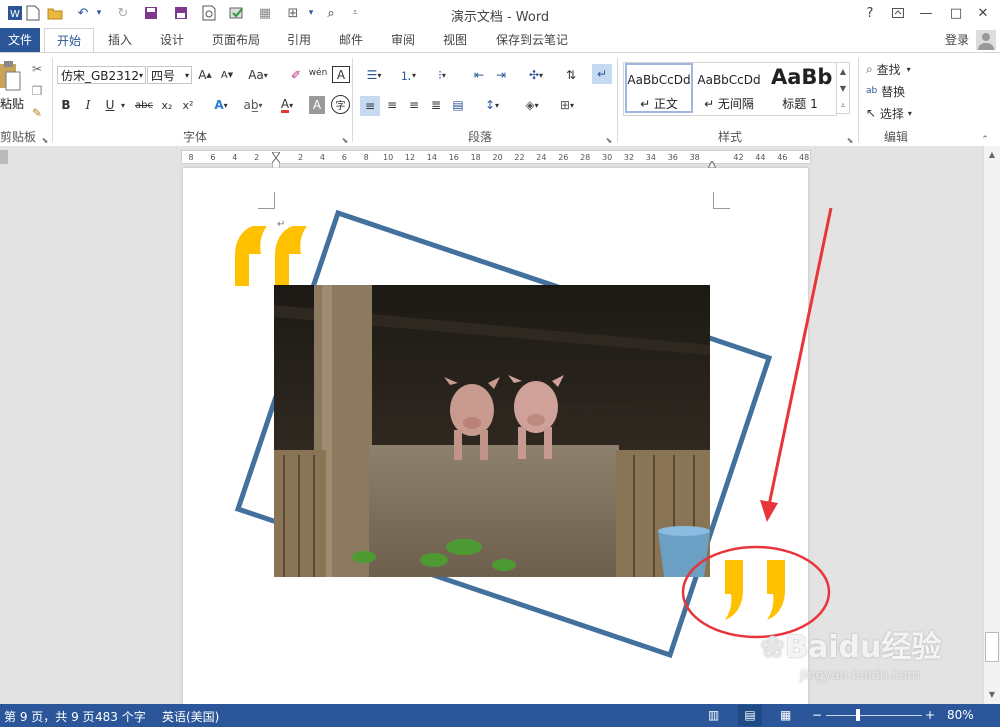 The image size is (1000, 727). What do you see at coordinates (110, 105) in the screenshot?
I see `underline-button: U` at bounding box center [110, 105].